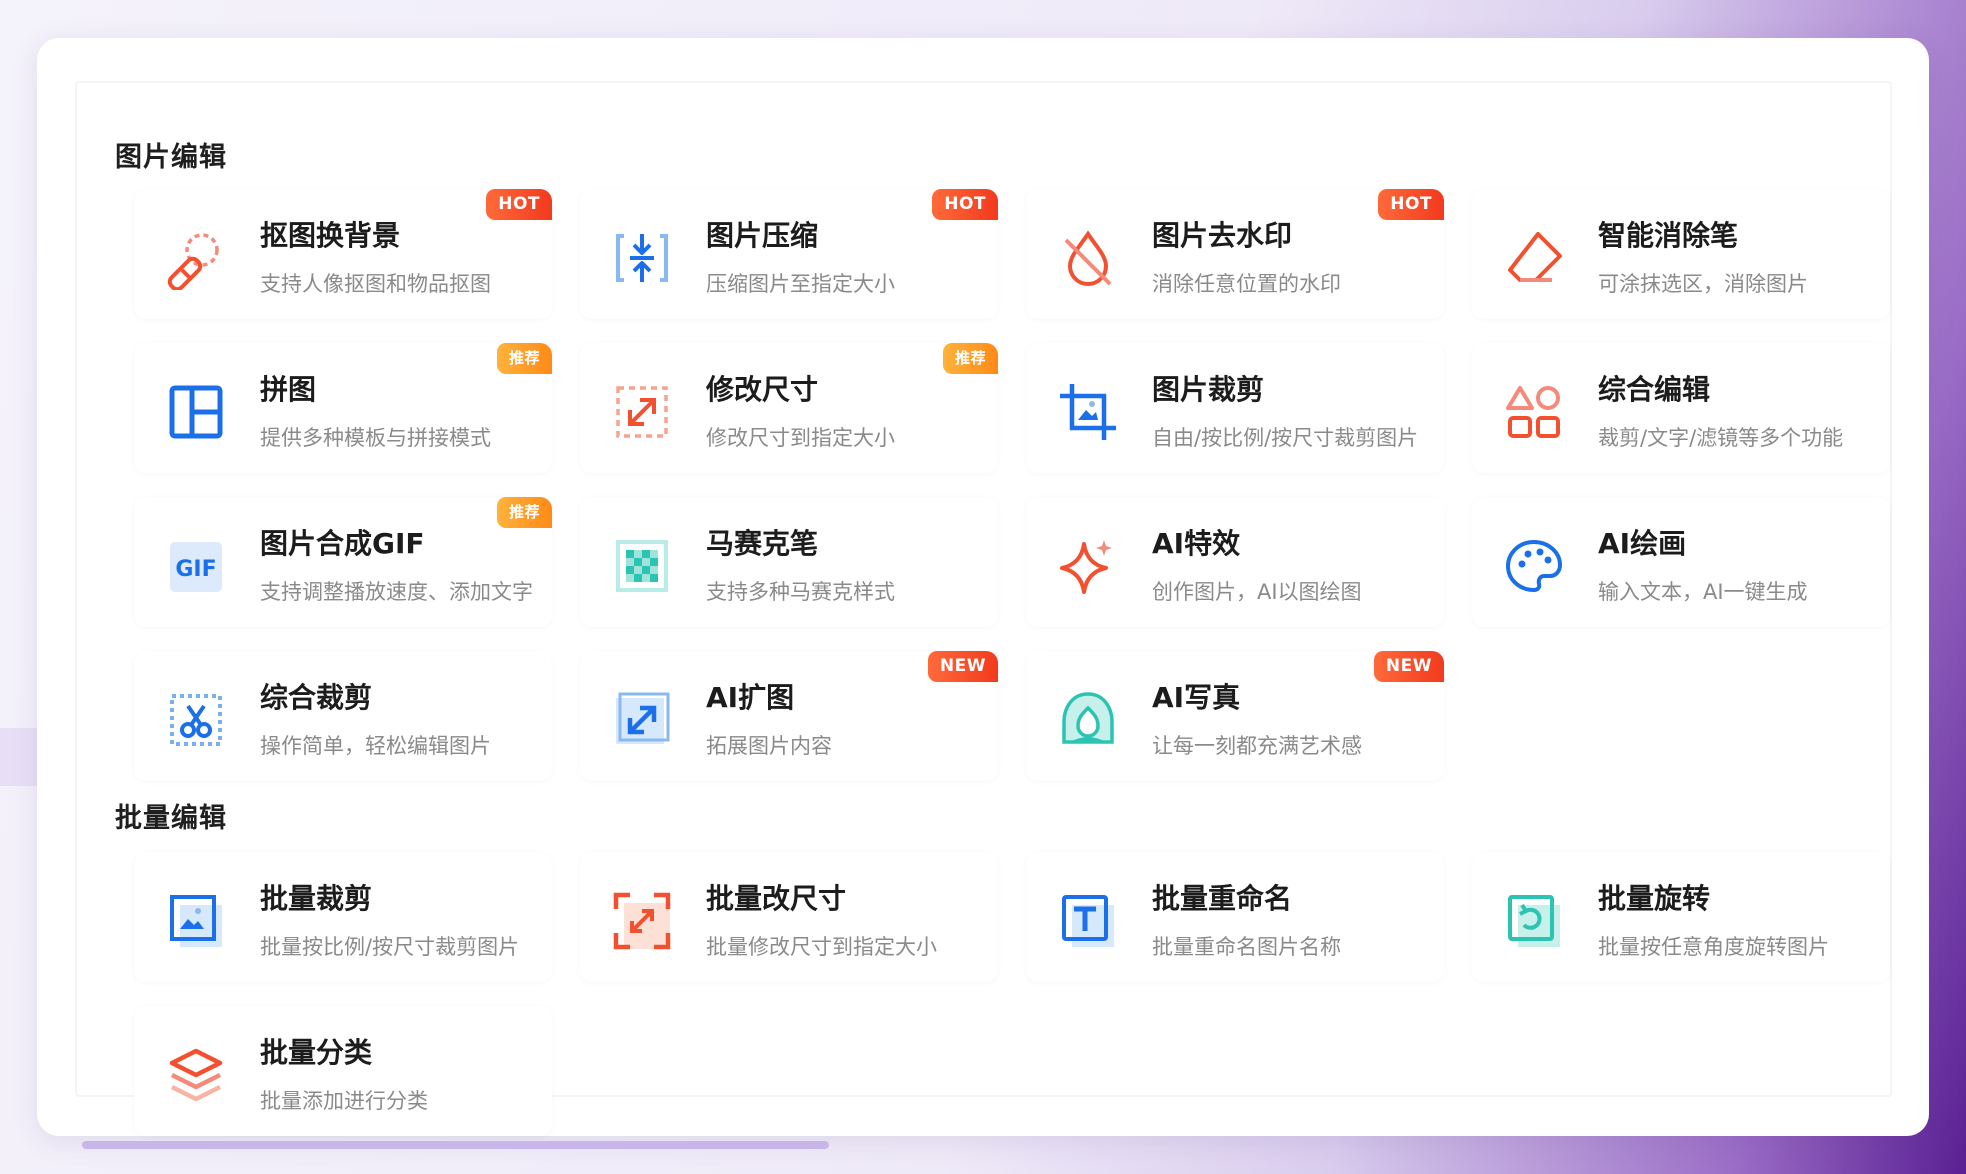  I want to click on tool-title: 抠图换背景, so click(330, 235).